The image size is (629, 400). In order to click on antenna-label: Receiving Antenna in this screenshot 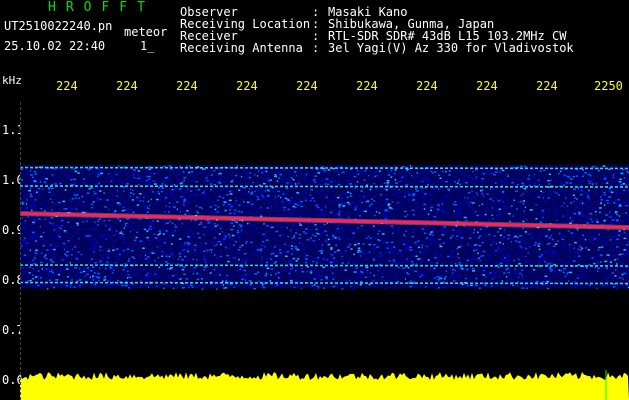, I will do `click(241, 48)`.